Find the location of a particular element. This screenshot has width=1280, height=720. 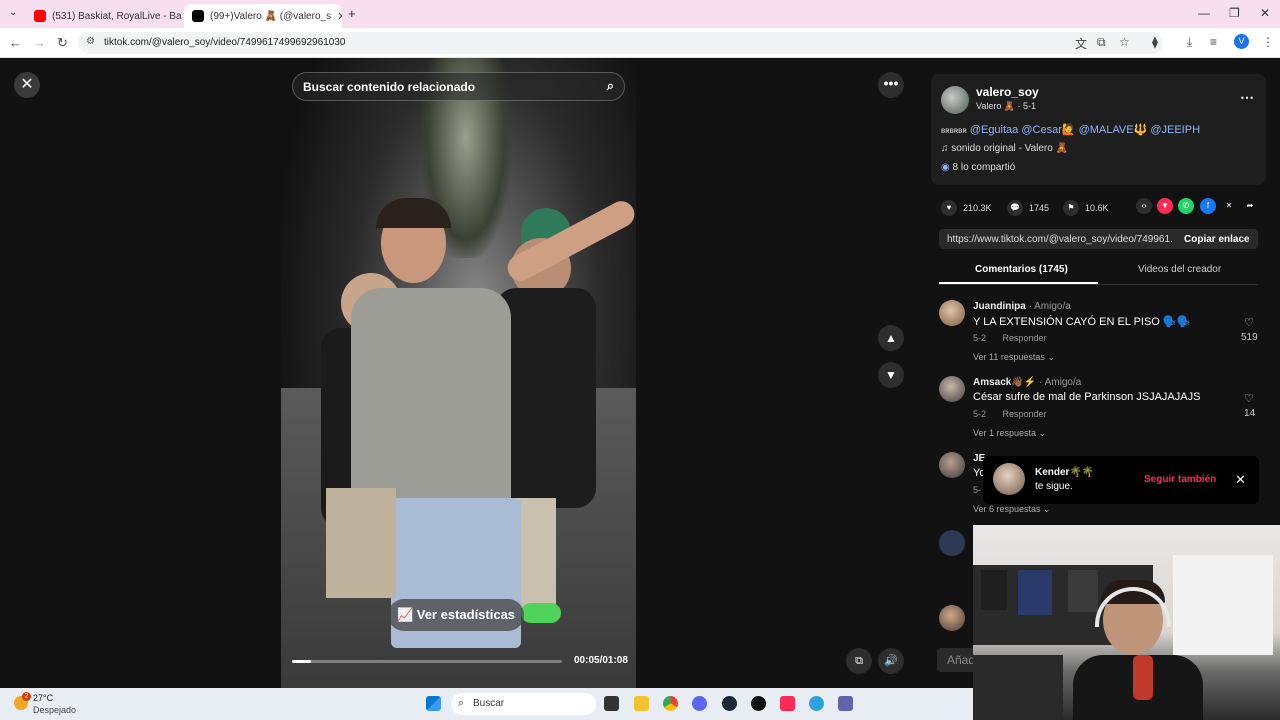

translate-icon: 文 is located at coordinates (1081, 43).